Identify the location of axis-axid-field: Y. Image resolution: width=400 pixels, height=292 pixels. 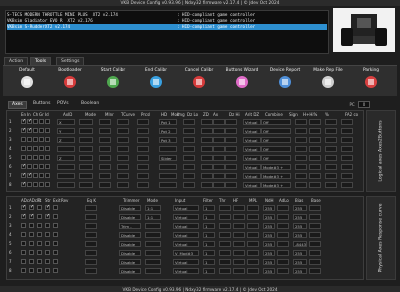
(66, 131).